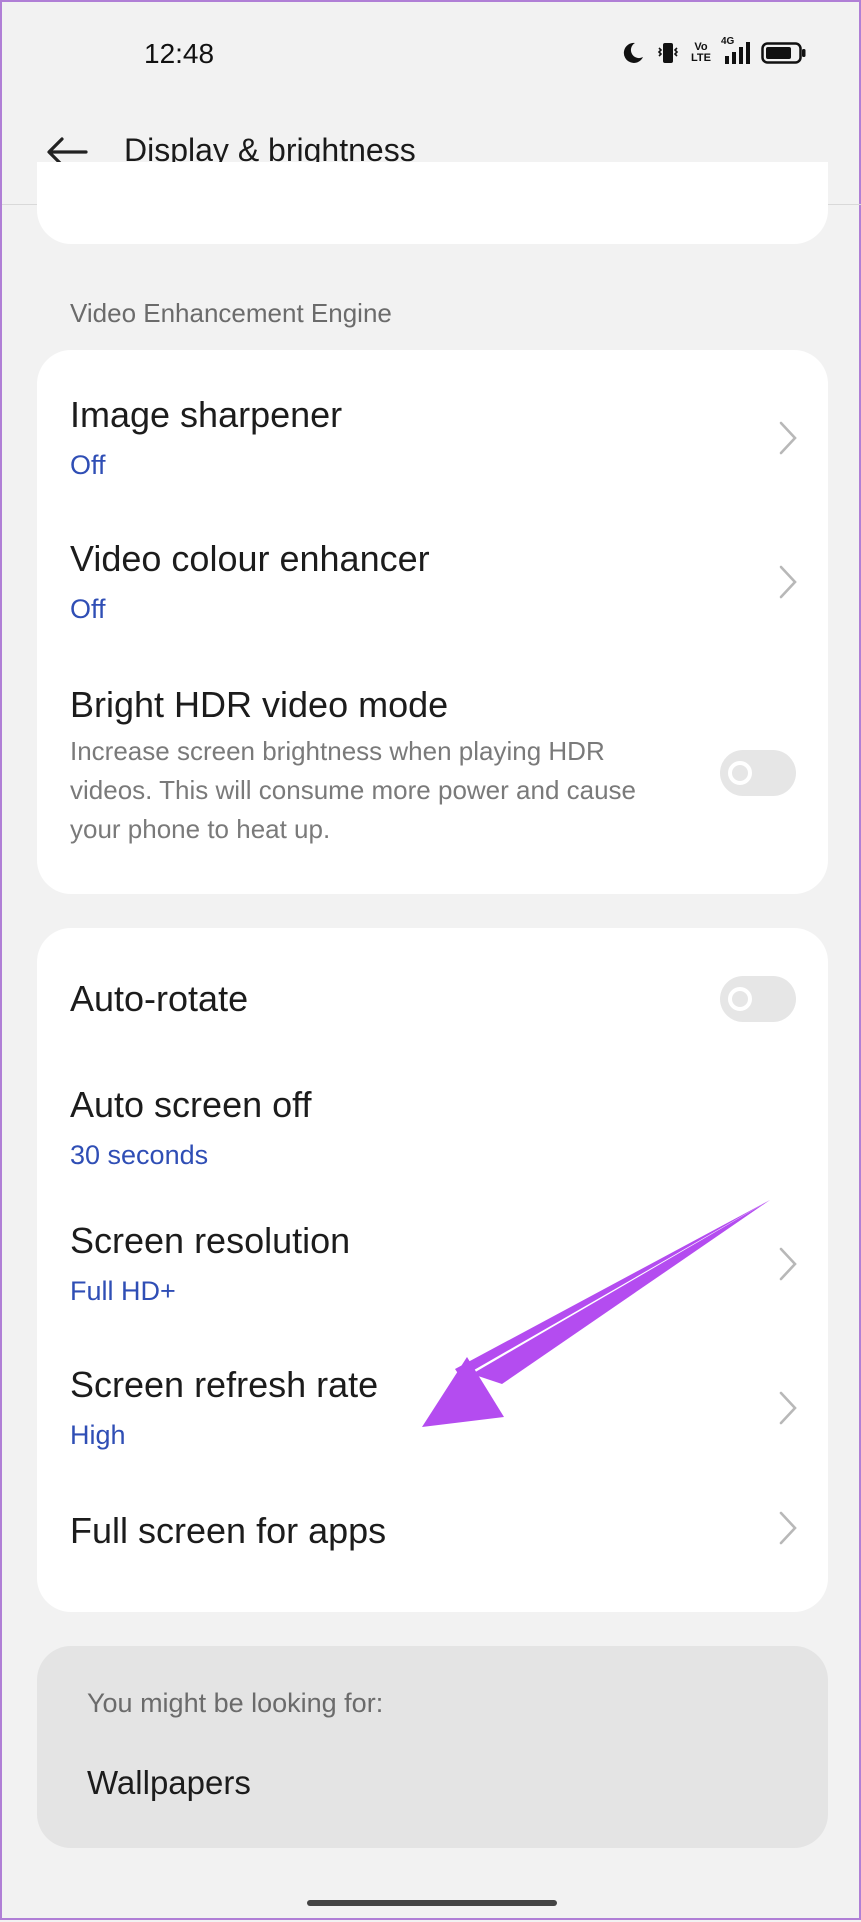  Describe the element at coordinates (432, 1903) in the screenshot. I see `home-indicator` at that location.